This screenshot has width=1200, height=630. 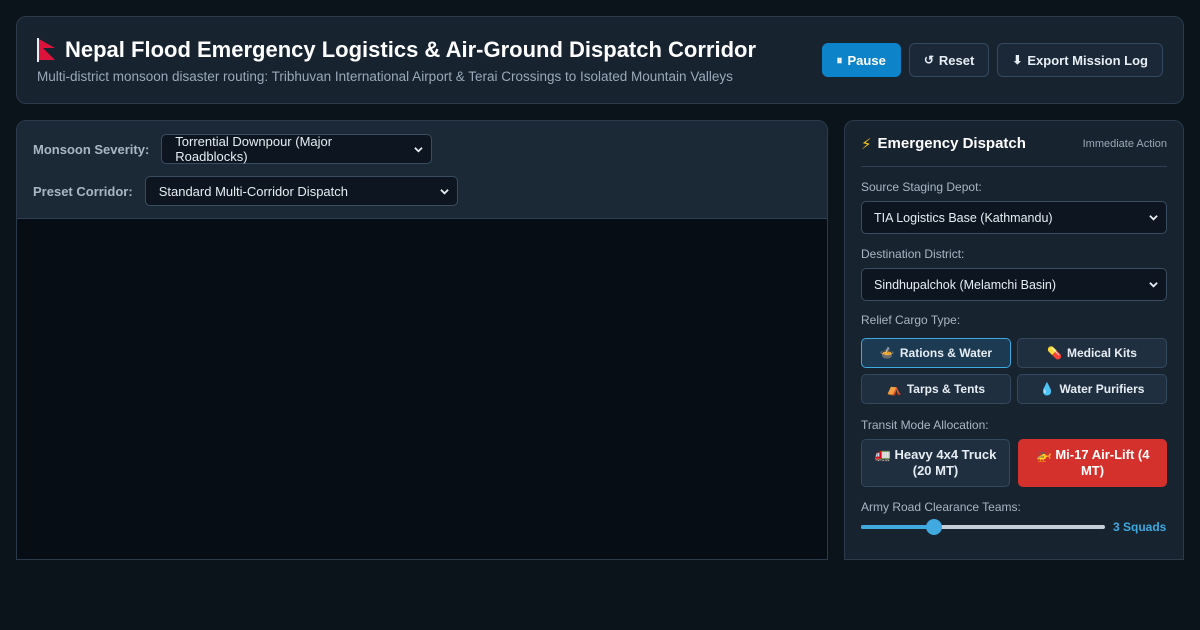 What do you see at coordinates (951, 143) in the screenshot?
I see `dispatch-title-text: Emergency Dispatch` at bounding box center [951, 143].